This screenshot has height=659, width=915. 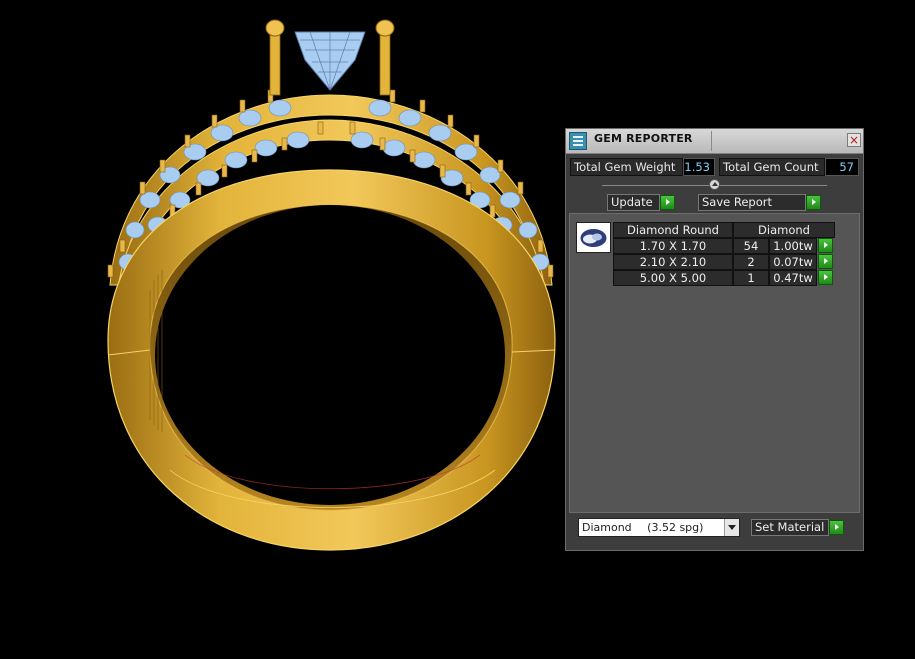 What do you see at coordinates (633, 202) in the screenshot?
I see `update-button: Update` at bounding box center [633, 202].